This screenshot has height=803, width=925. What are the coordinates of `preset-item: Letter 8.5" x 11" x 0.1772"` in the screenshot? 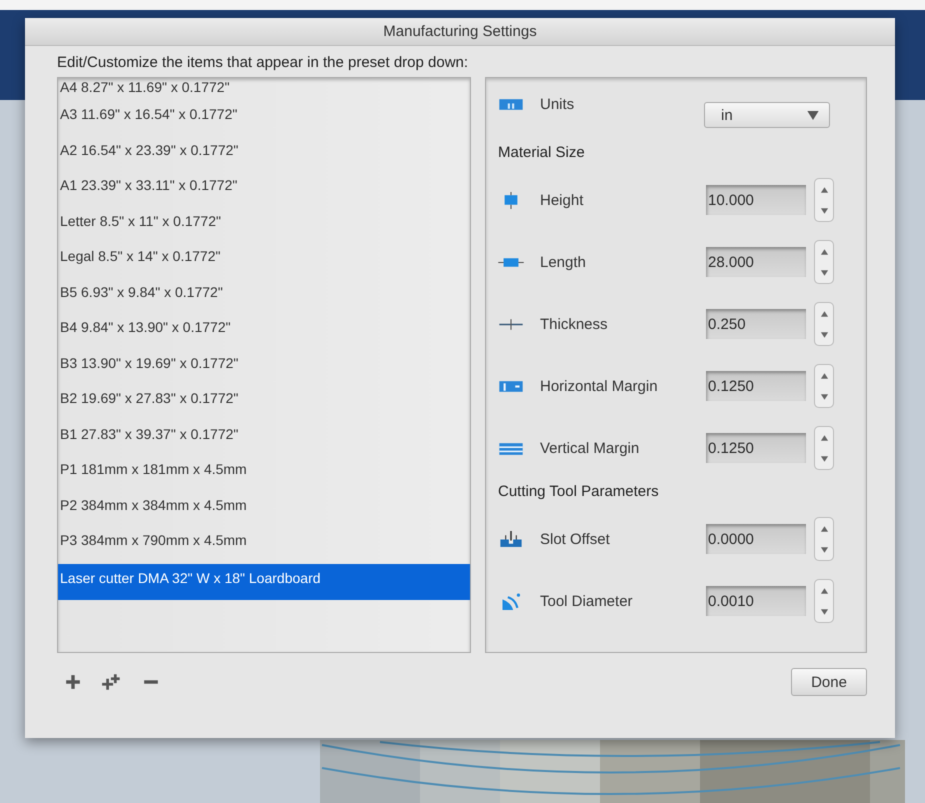 It's located at (264, 226).